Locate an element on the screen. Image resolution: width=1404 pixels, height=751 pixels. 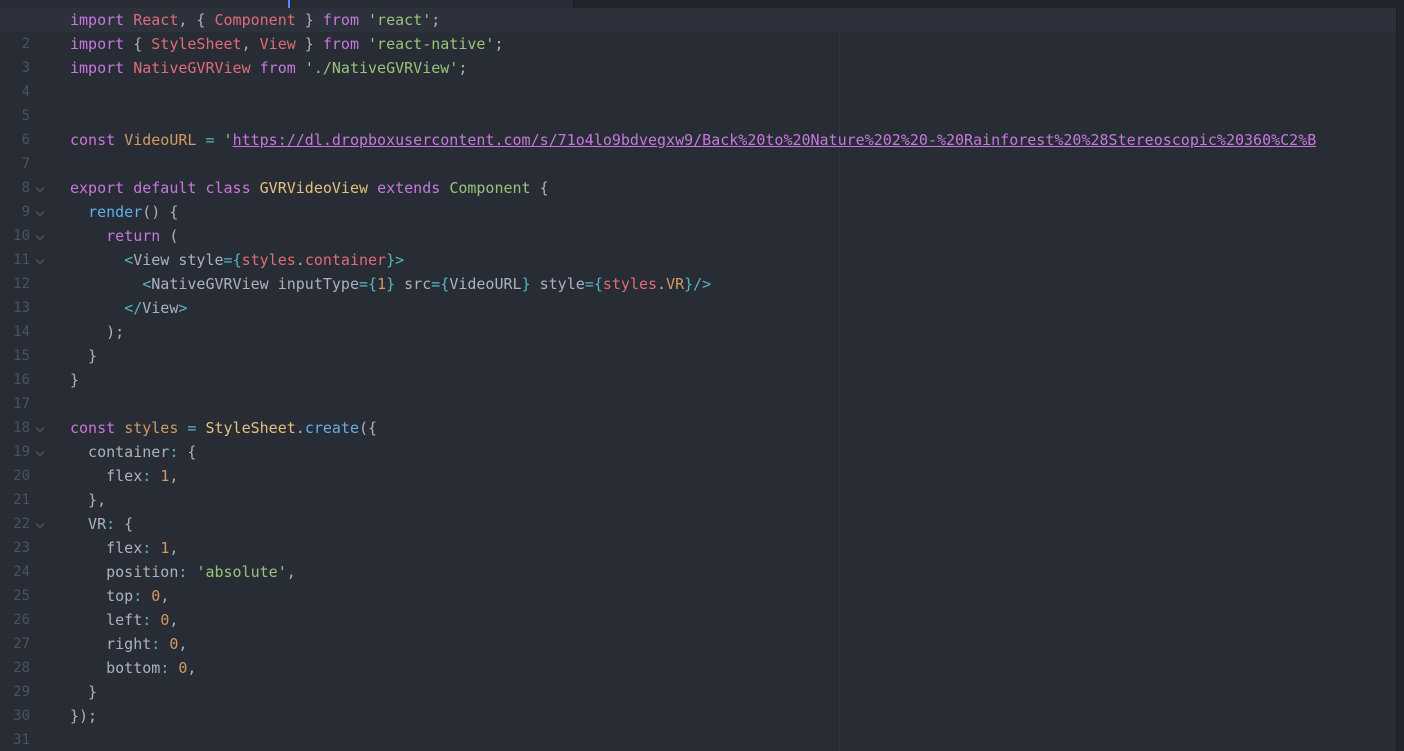
gutter-row: 15 is located at coordinates (28, 356).